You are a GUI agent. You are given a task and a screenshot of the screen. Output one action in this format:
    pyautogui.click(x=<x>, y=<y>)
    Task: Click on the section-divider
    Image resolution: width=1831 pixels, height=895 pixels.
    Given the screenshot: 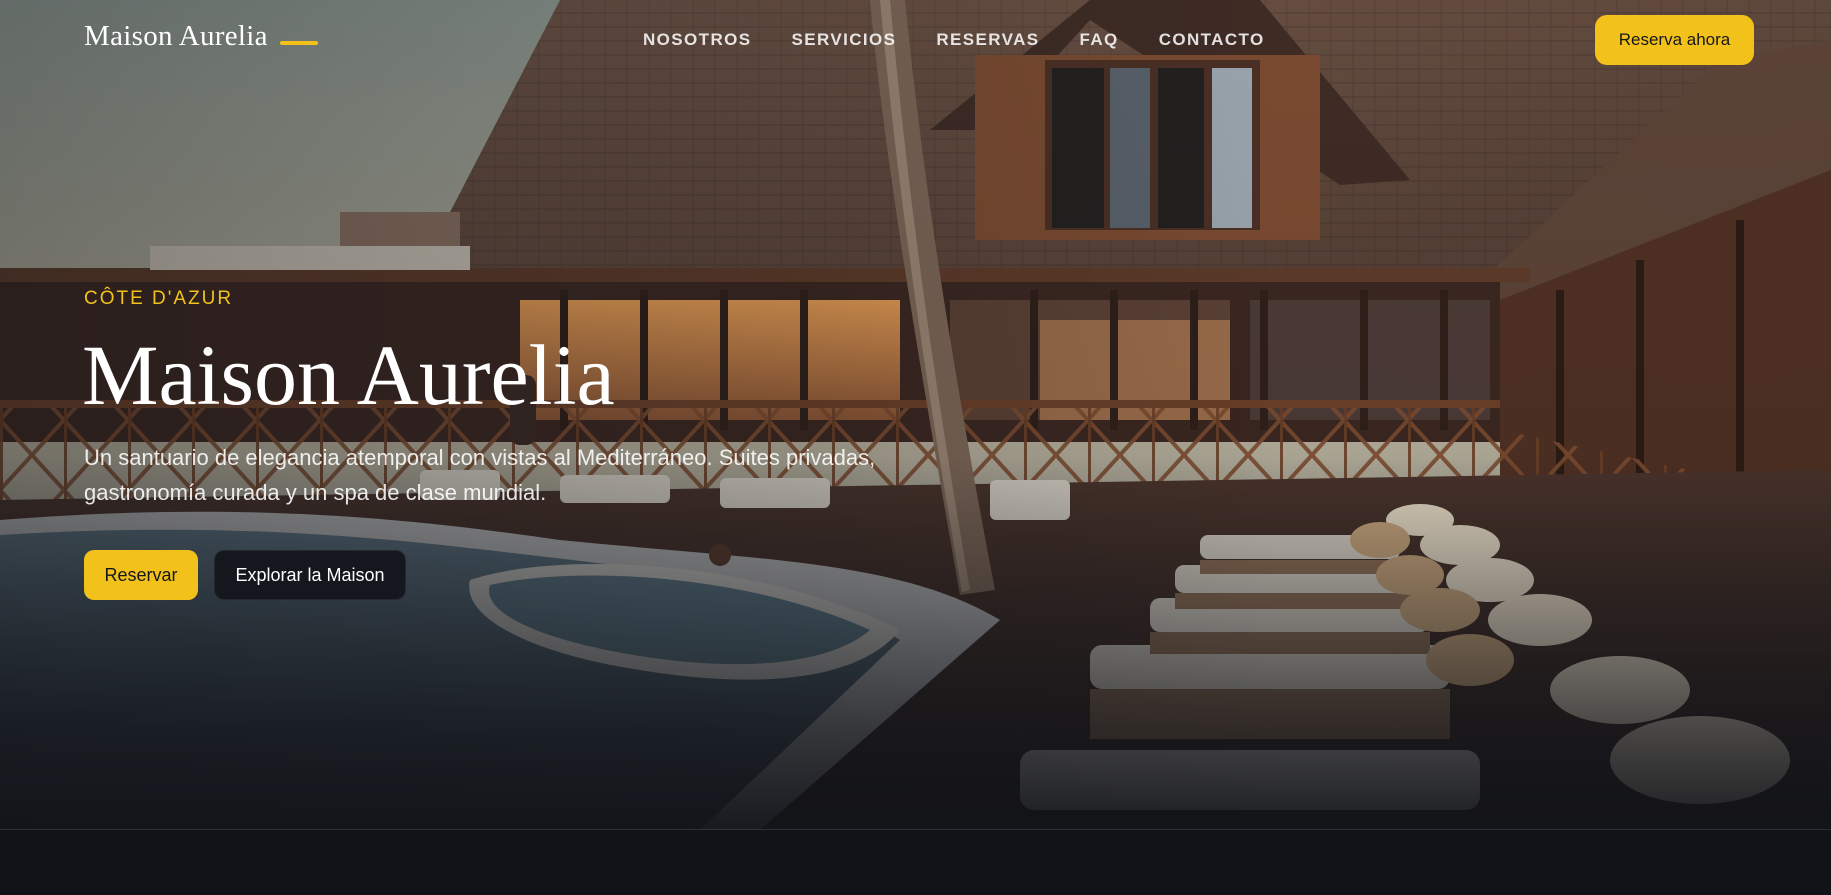 What is the action you would take?
    pyautogui.click(x=915, y=829)
    